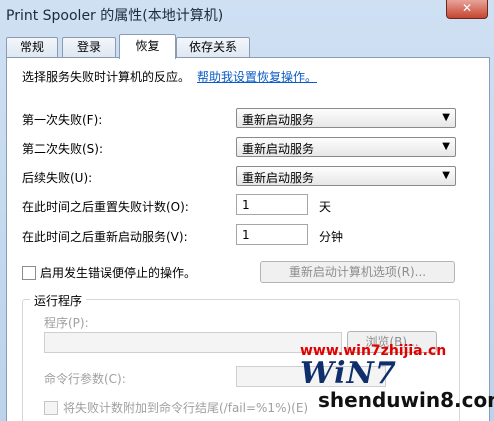 The width and height of the screenshot is (494, 421). Describe the element at coordinates (331, 237) in the screenshot. I see `restart-delay-unit: 分钟` at that location.